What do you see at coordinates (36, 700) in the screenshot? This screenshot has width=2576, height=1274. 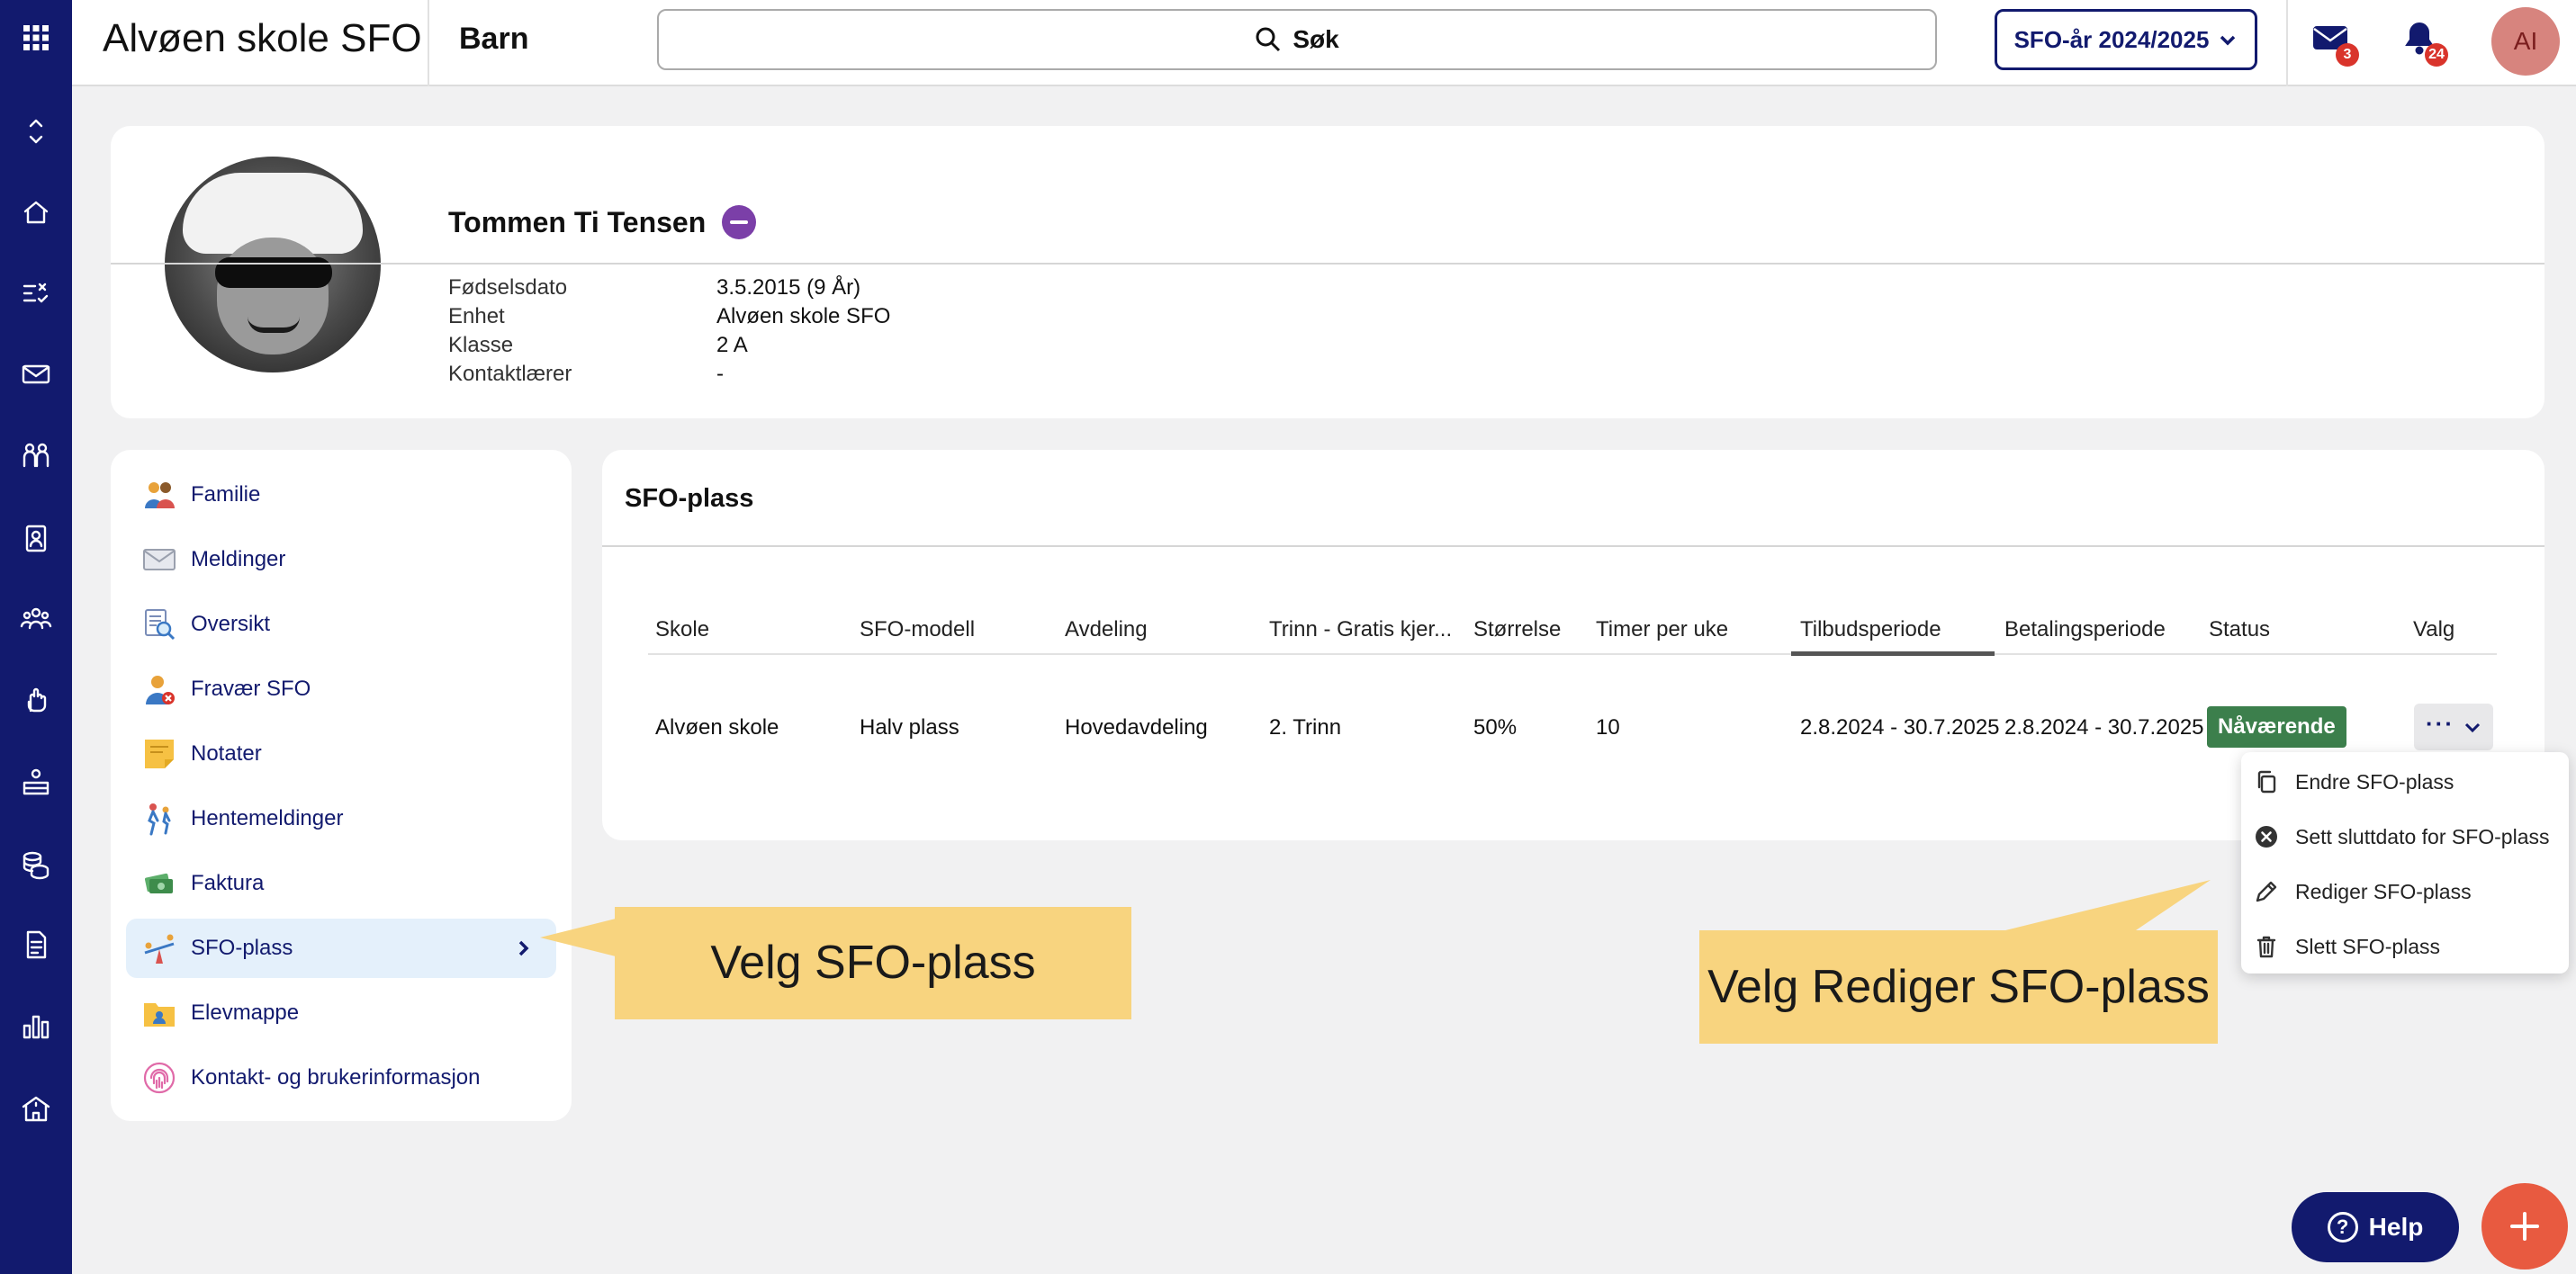 I see `hand-icon` at bounding box center [36, 700].